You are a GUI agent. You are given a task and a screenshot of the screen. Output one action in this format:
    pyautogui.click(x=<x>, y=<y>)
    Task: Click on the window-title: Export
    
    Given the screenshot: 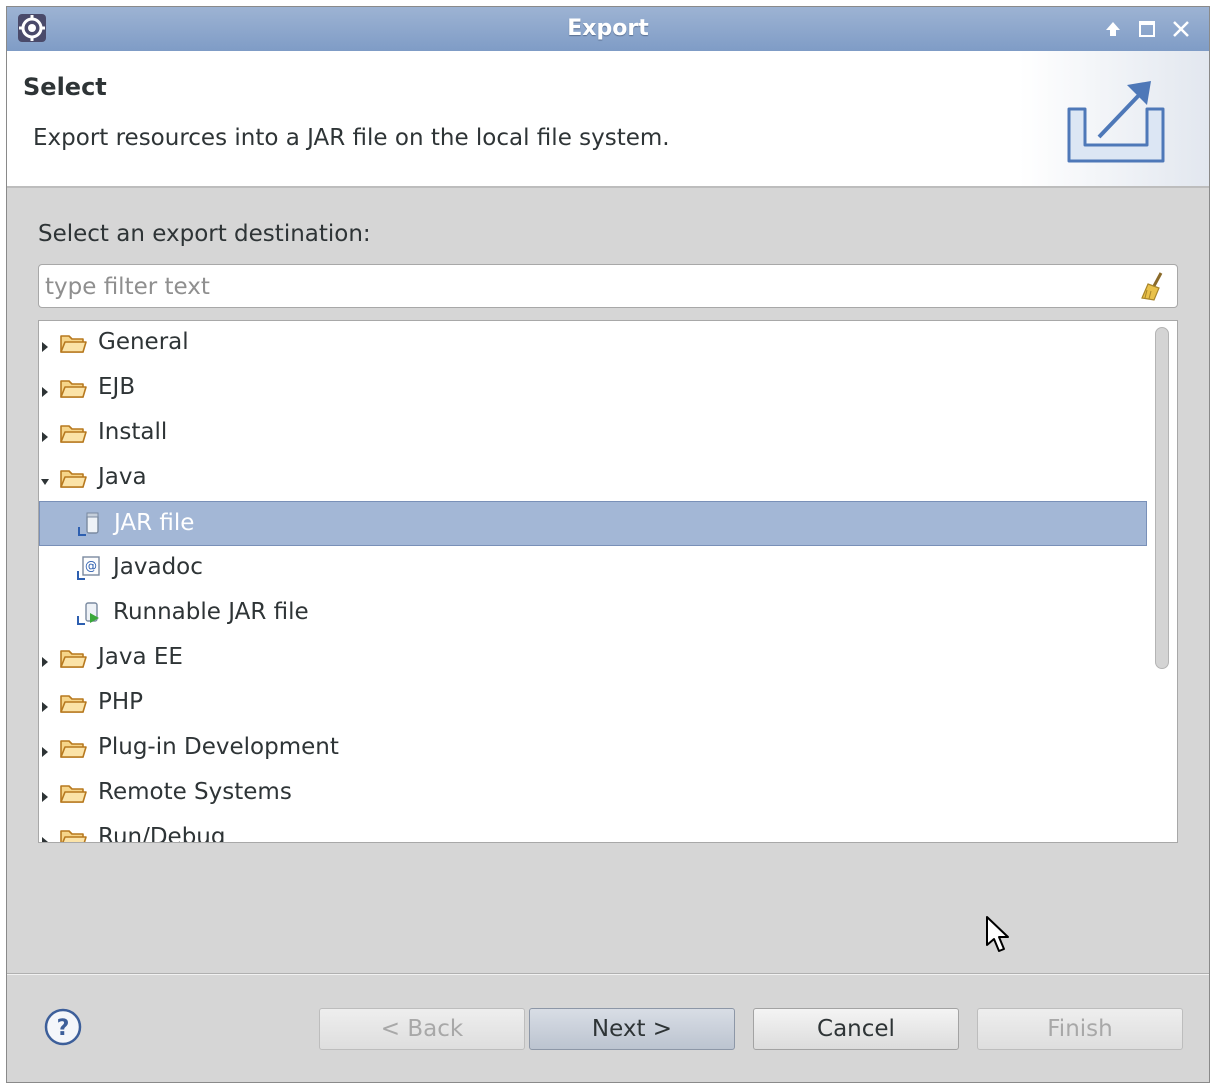 What is the action you would take?
    pyautogui.click(x=608, y=28)
    